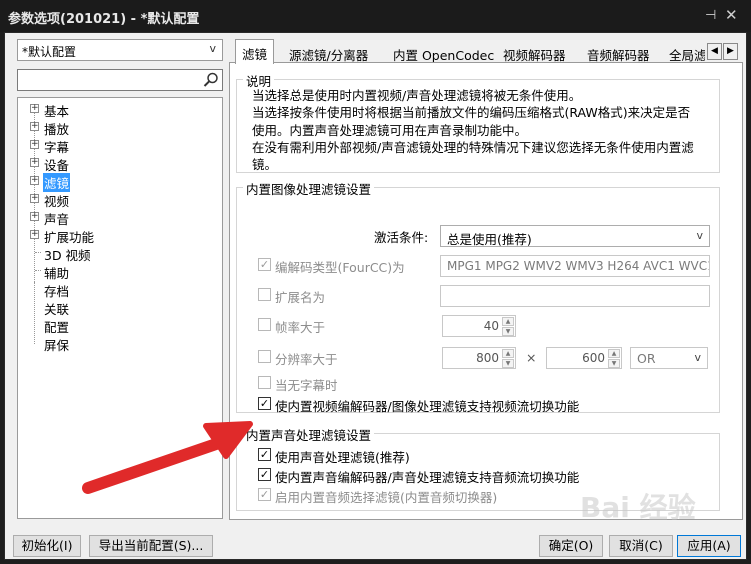 The height and width of the screenshot is (564, 751). Describe the element at coordinates (401, 237) in the screenshot. I see `activate-label: 激活条件:` at that location.